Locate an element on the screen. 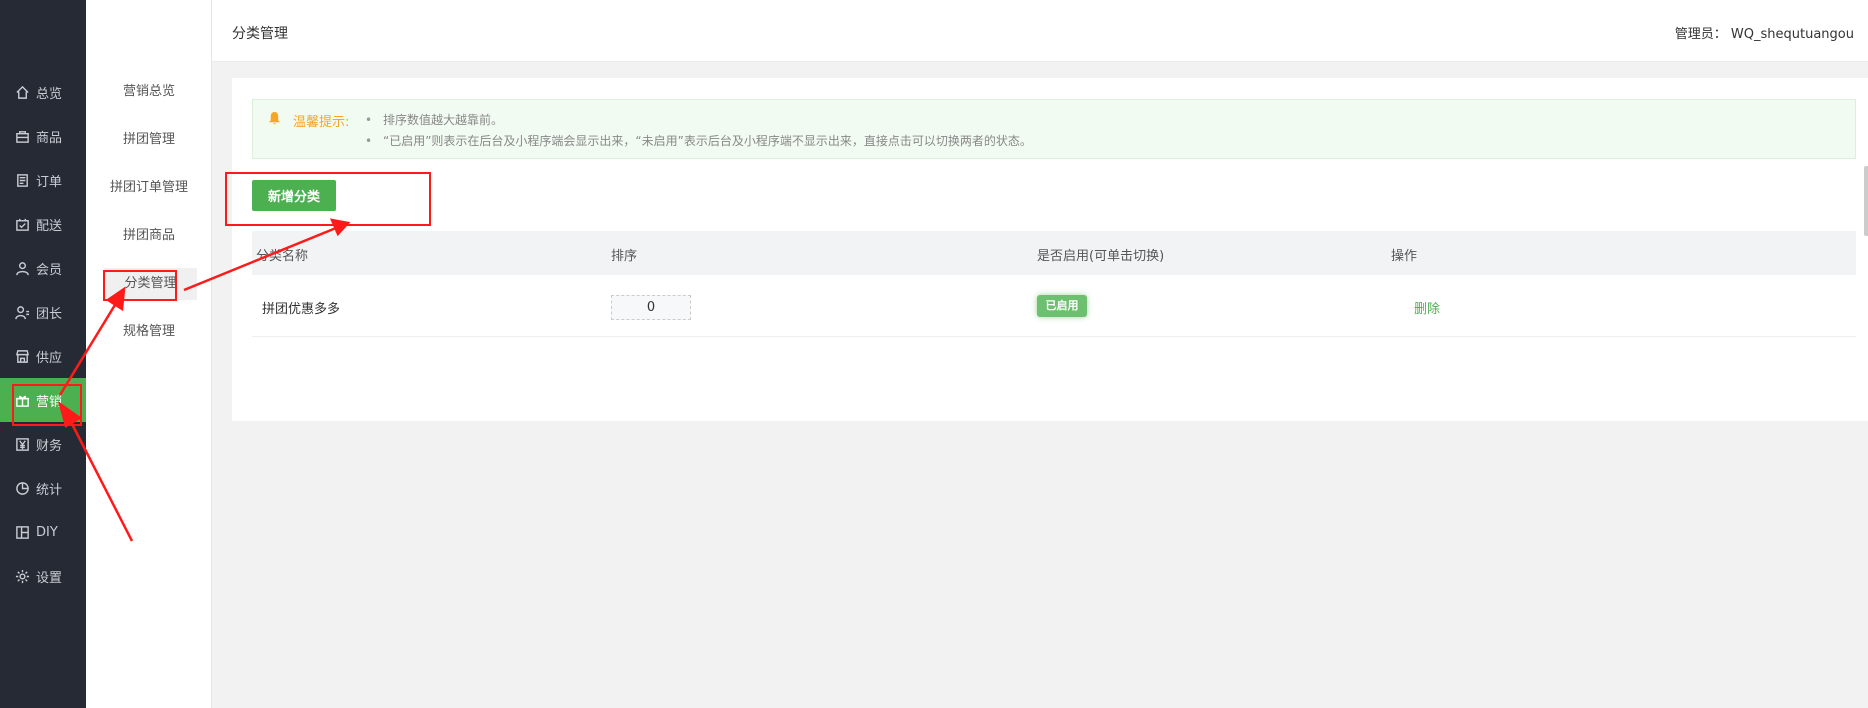  column-header-status: 是否启用(可单击切换) is located at coordinates (1101, 256).